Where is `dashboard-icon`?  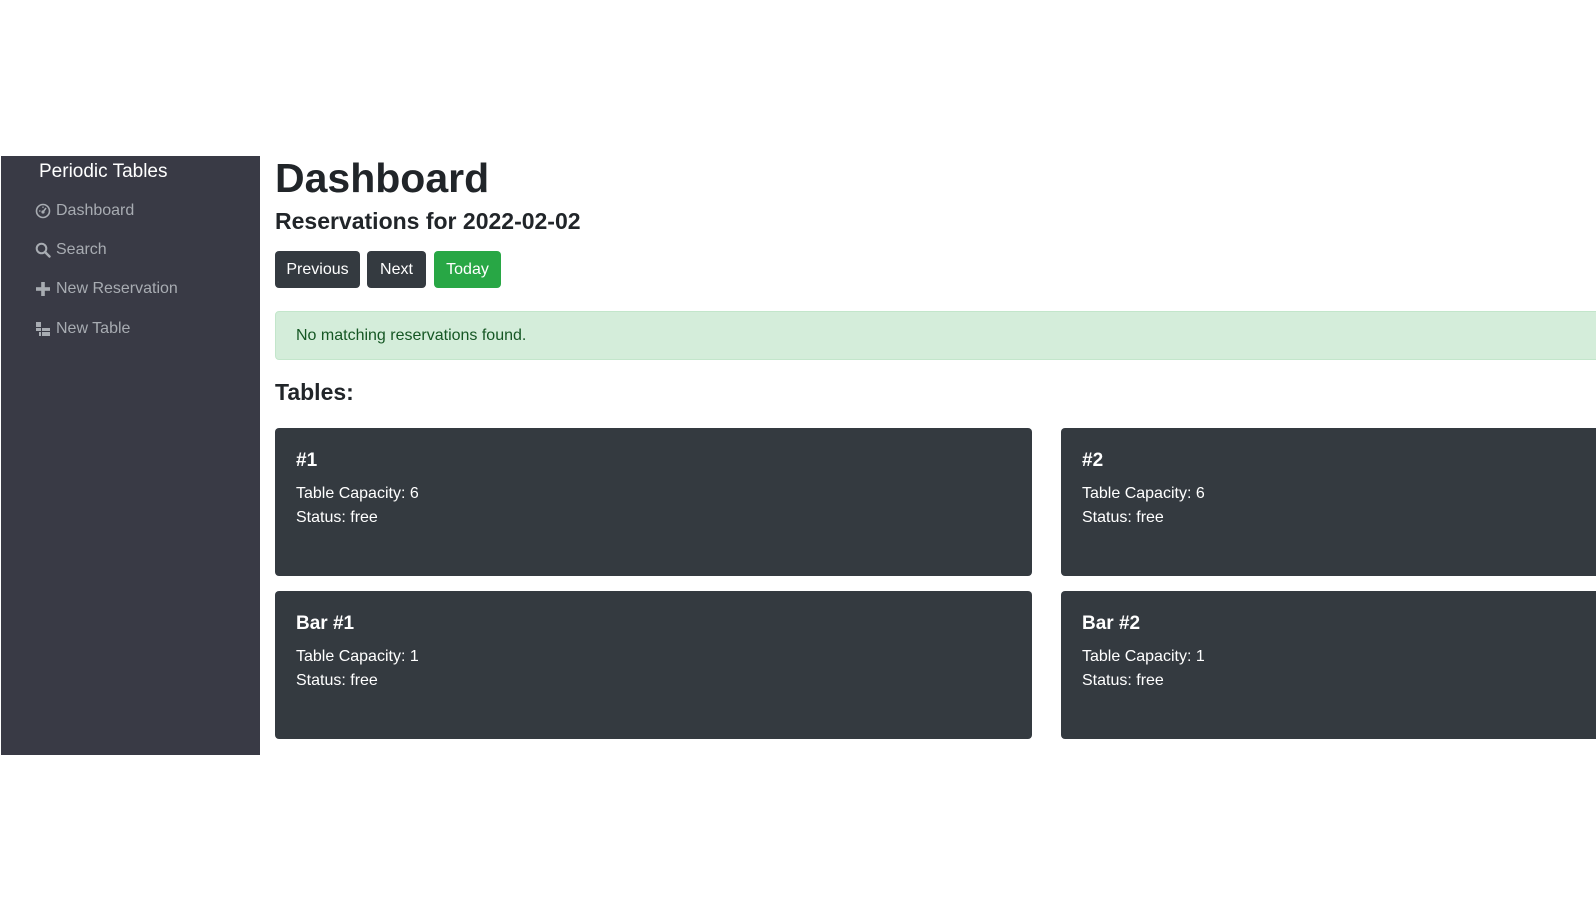
dashboard-icon is located at coordinates (45, 211).